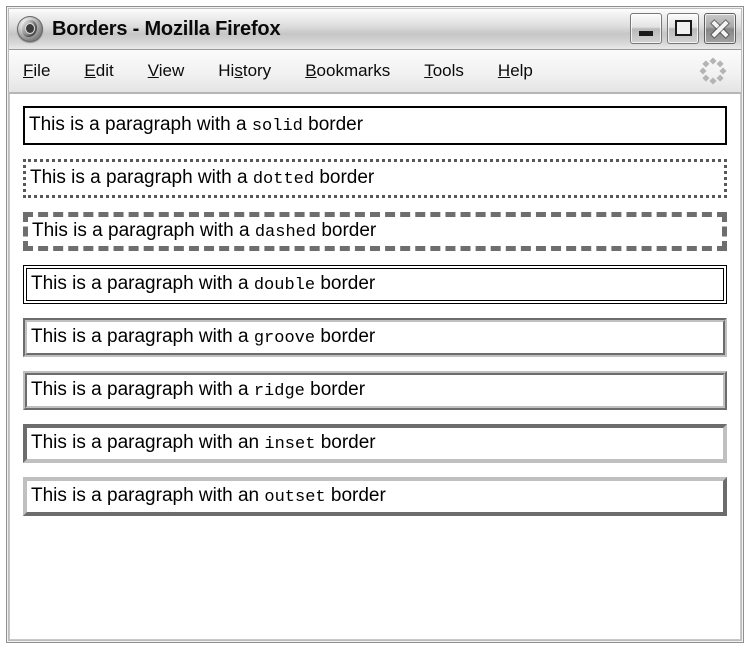  What do you see at coordinates (428, 70) in the screenshot?
I see `menu-accel-tools: T` at bounding box center [428, 70].